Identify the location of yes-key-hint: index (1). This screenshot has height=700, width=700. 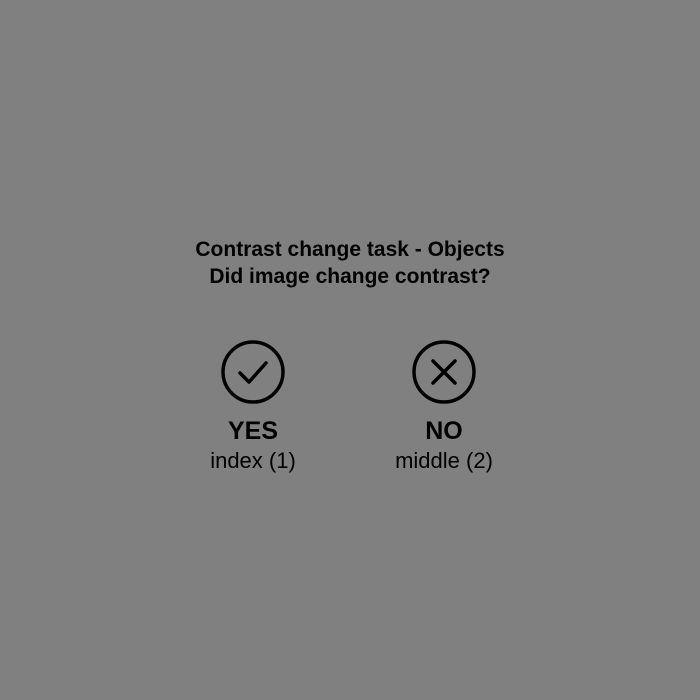
(253, 460).